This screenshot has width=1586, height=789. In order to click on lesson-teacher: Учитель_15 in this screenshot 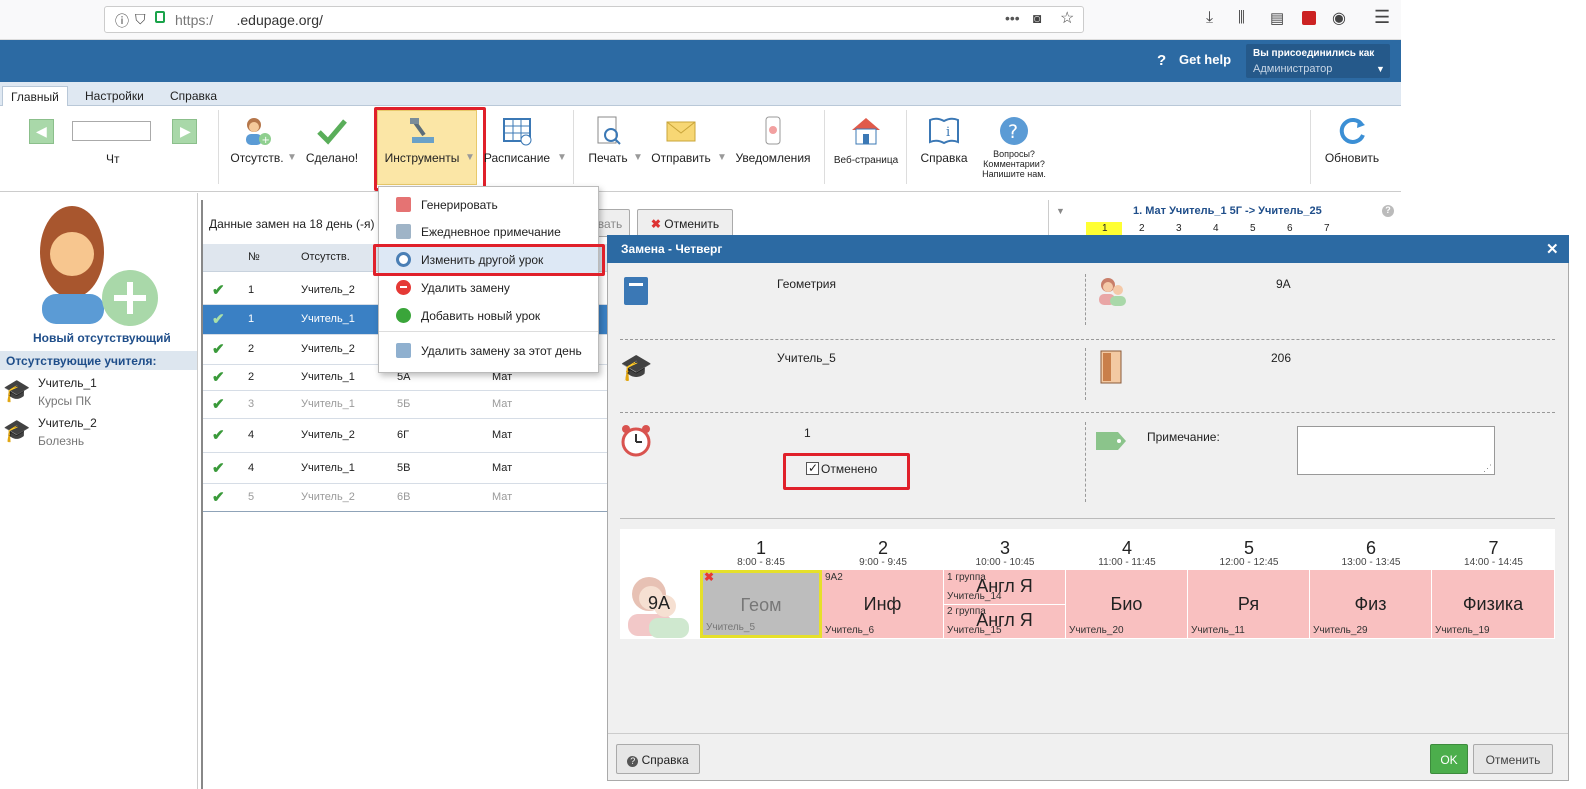, I will do `click(974, 630)`.